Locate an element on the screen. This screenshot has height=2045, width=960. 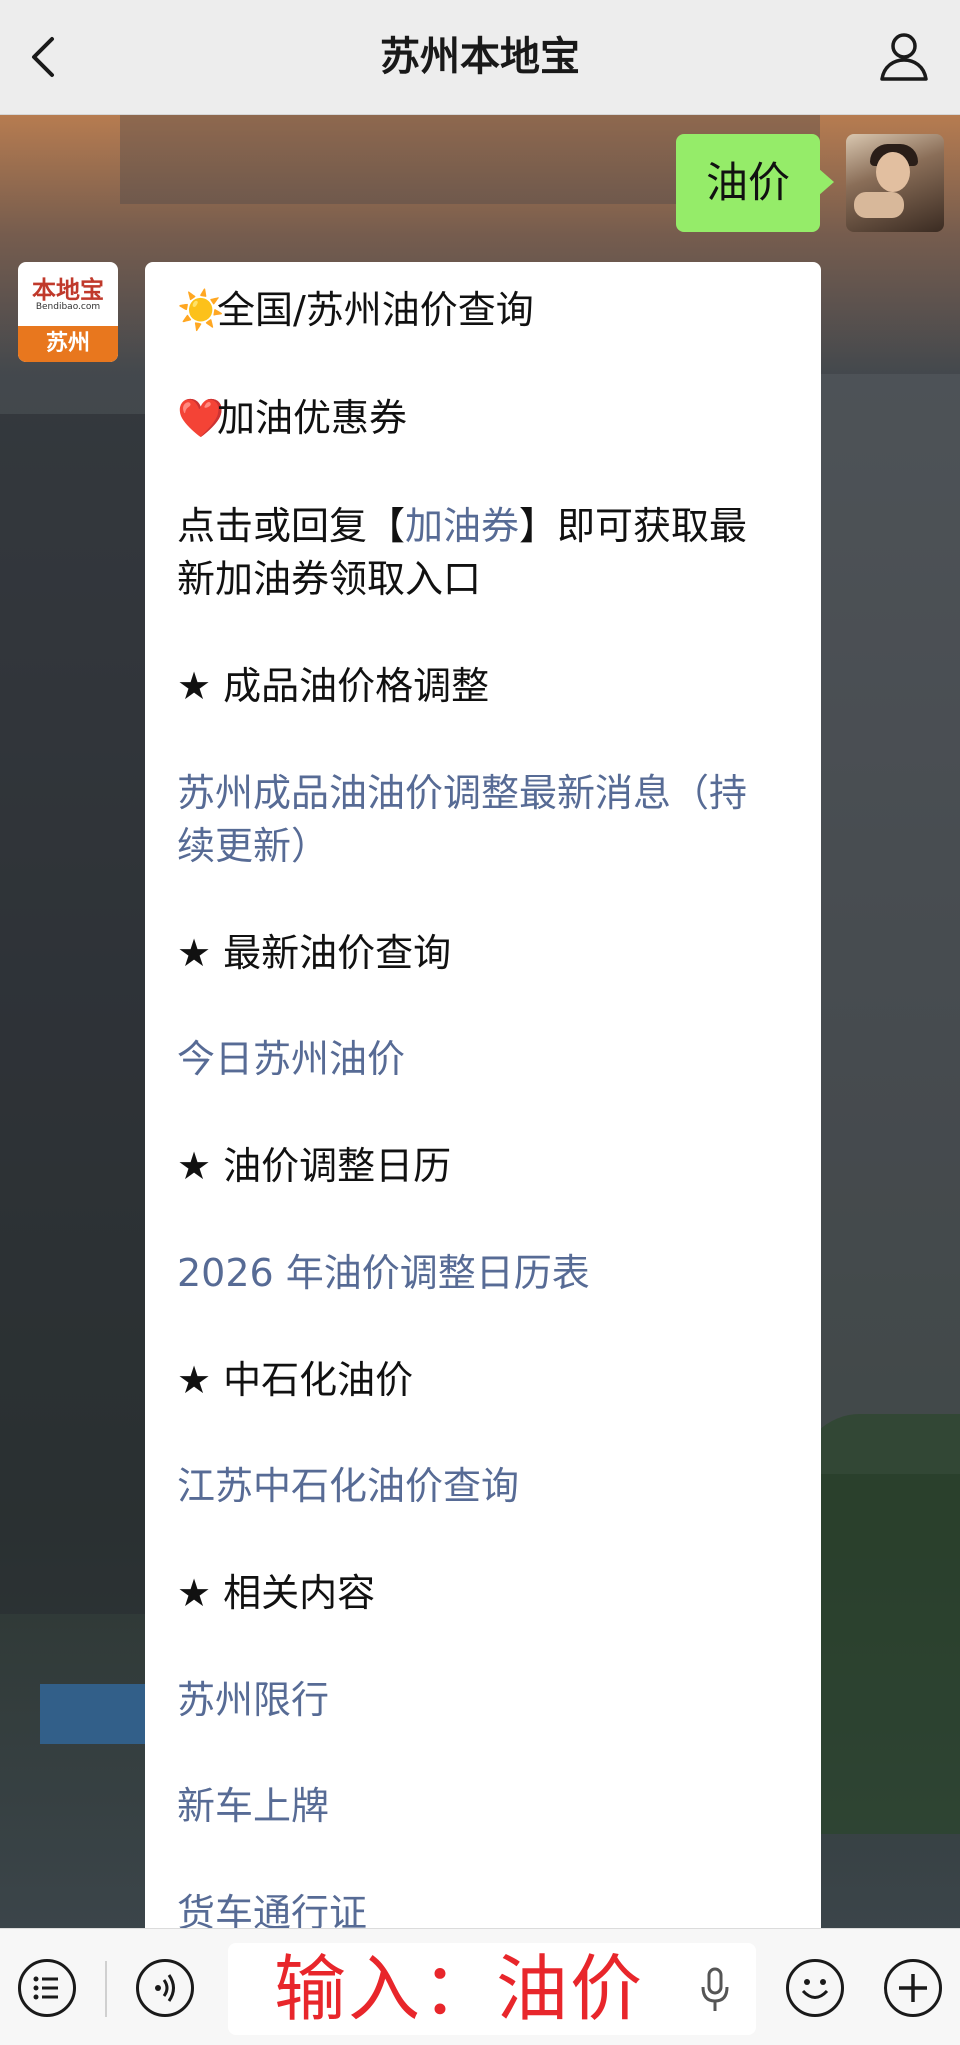
message-input: 输入：油价 is located at coordinates (492, 1989).